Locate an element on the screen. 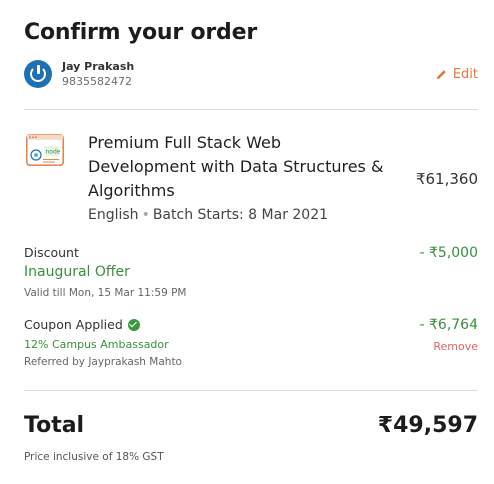 This screenshot has height=484, width=494. discount-amount: - ₹5,000 is located at coordinates (449, 253).